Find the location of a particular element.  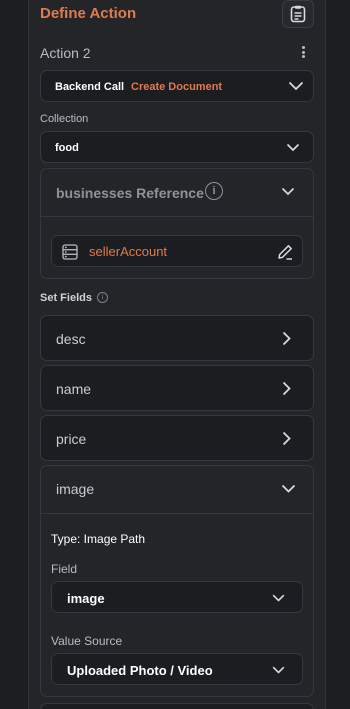

backend-call-type: Backend Call is located at coordinates (90, 87).